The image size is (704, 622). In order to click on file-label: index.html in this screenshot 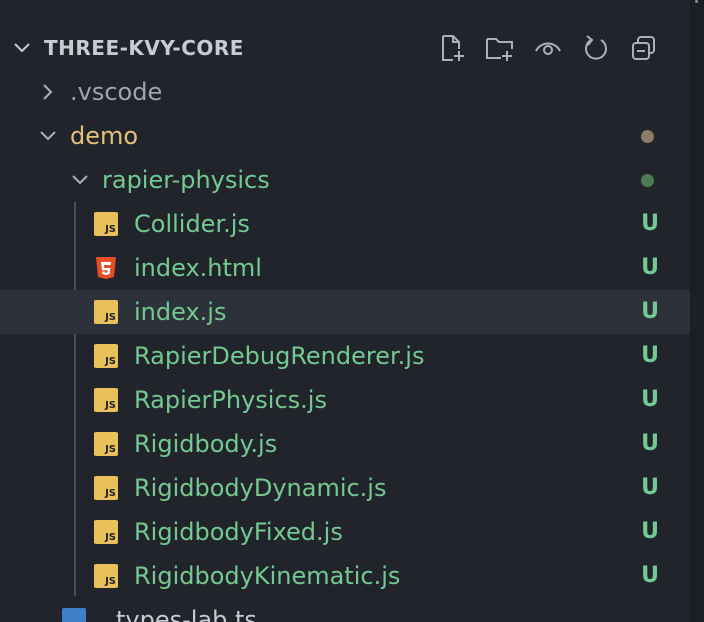, I will do `click(198, 268)`.